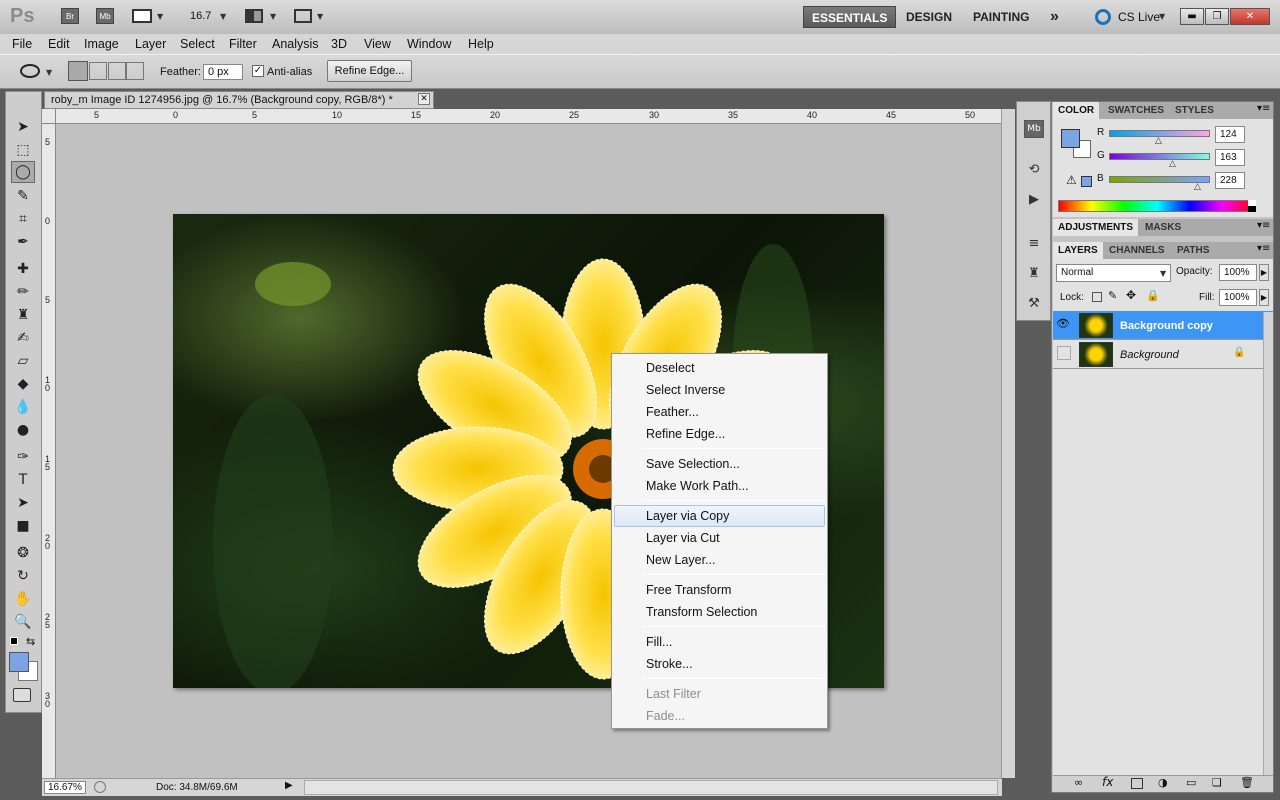 The height and width of the screenshot is (800, 1280). Describe the element at coordinates (719, 390) in the screenshot. I see `context-item-select-inverse: Select Inverse` at that location.